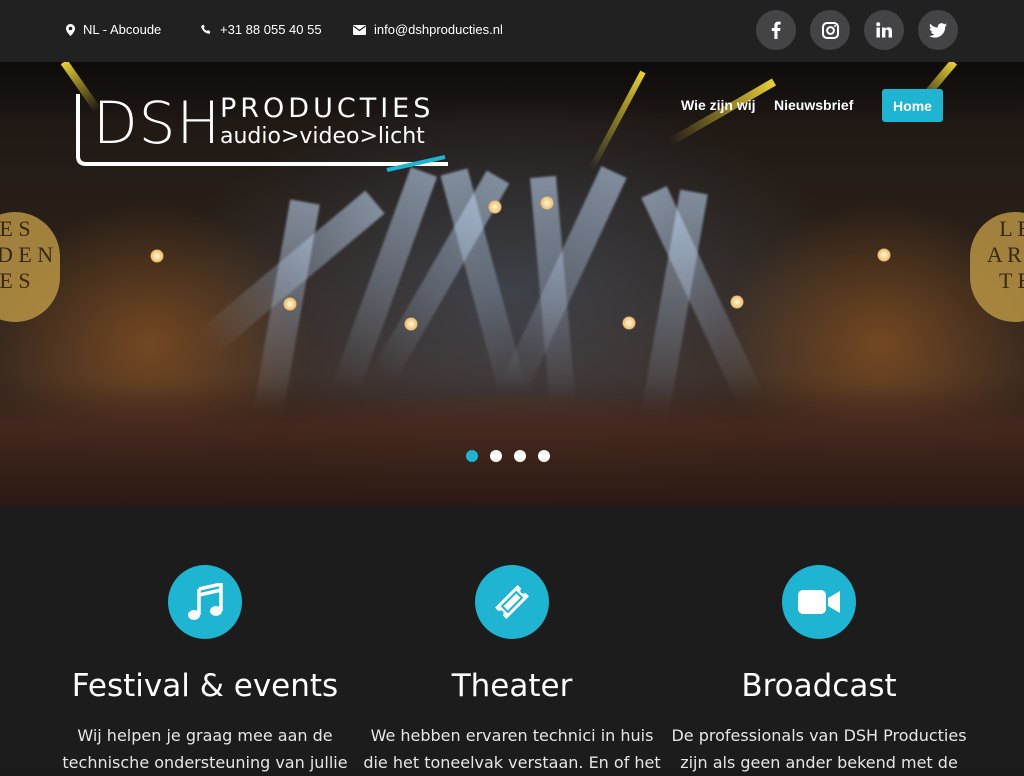 Image resolution: width=1024 pixels, height=776 pixels. What do you see at coordinates (205, 686) in the screenshot?
I see `feature-title: Festival & events` at bounding box center [205, 686].